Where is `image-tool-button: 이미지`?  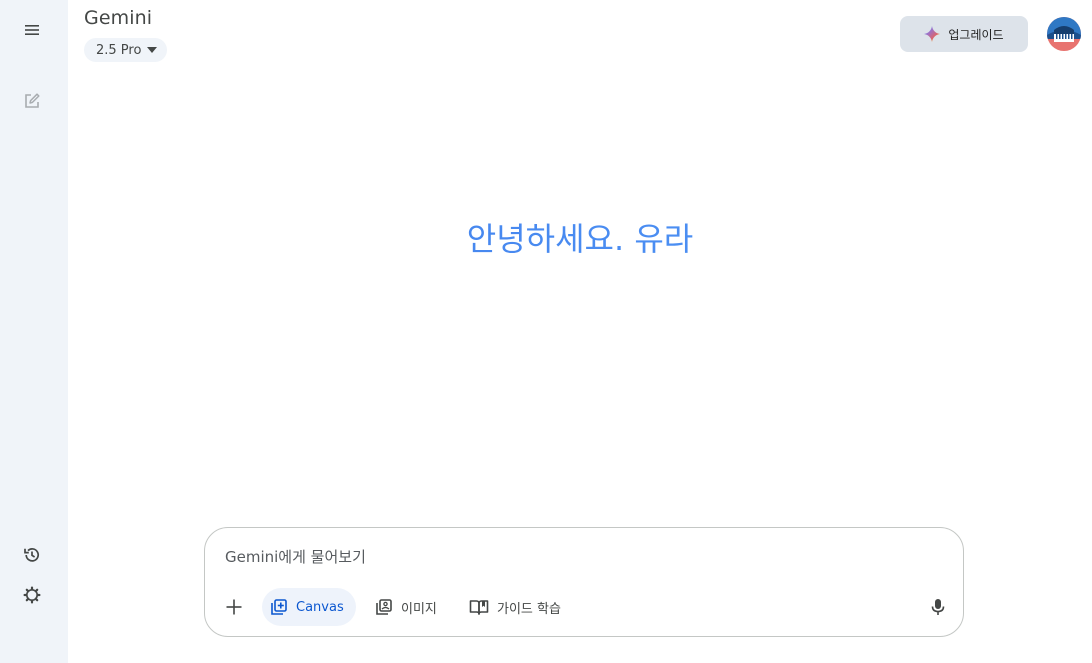 image-tool-button: 이미지 is located at coordinates (406, 607).